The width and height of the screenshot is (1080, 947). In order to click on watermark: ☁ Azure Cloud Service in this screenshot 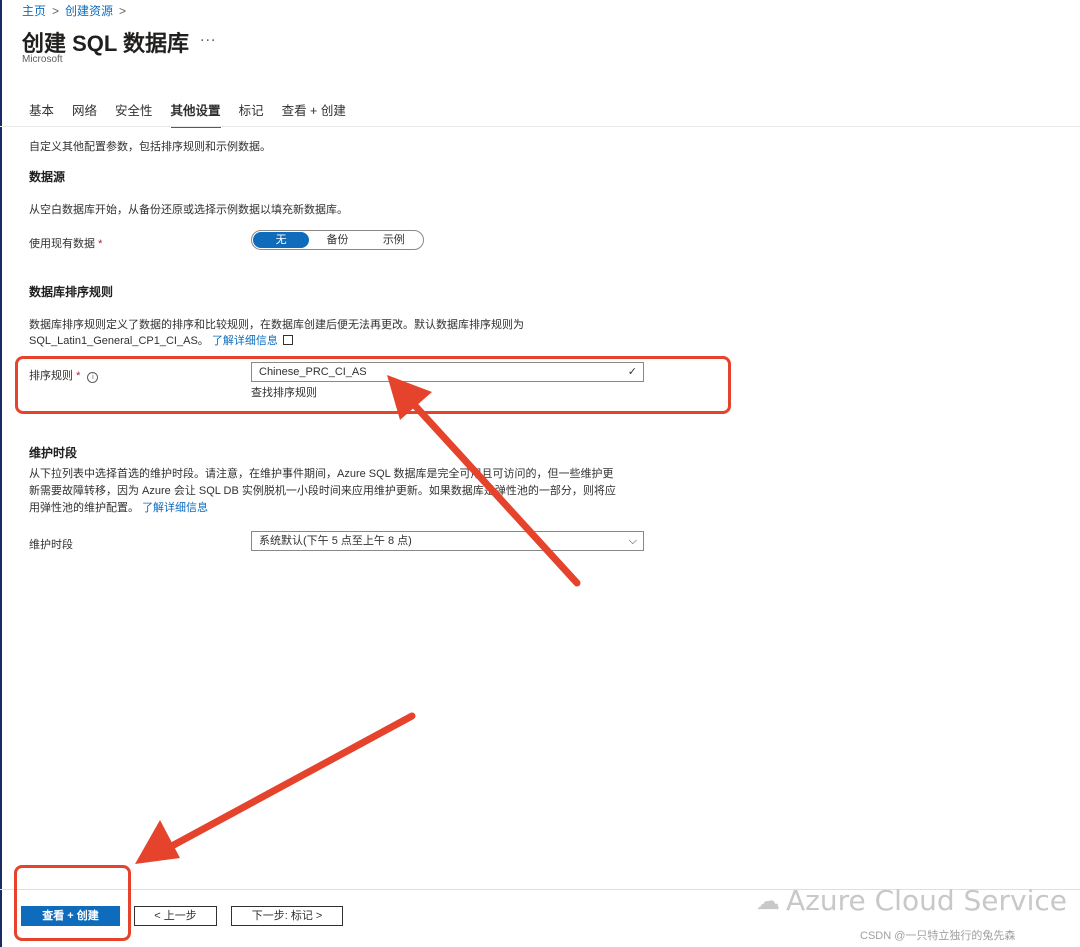, I will do `click(911, 900)`.